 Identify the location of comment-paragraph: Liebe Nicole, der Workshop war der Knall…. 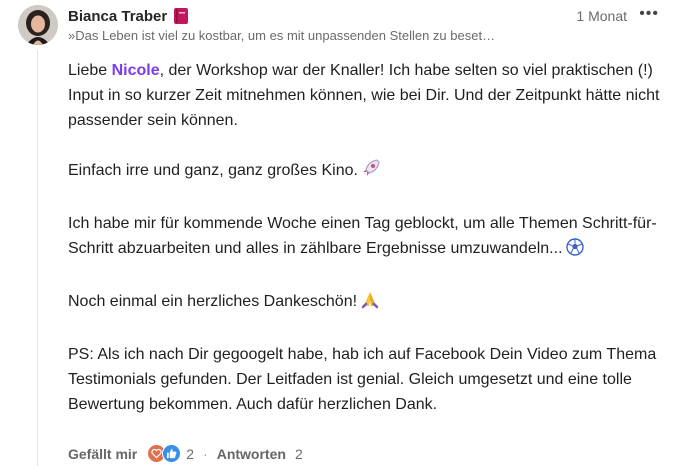
(368, 95).